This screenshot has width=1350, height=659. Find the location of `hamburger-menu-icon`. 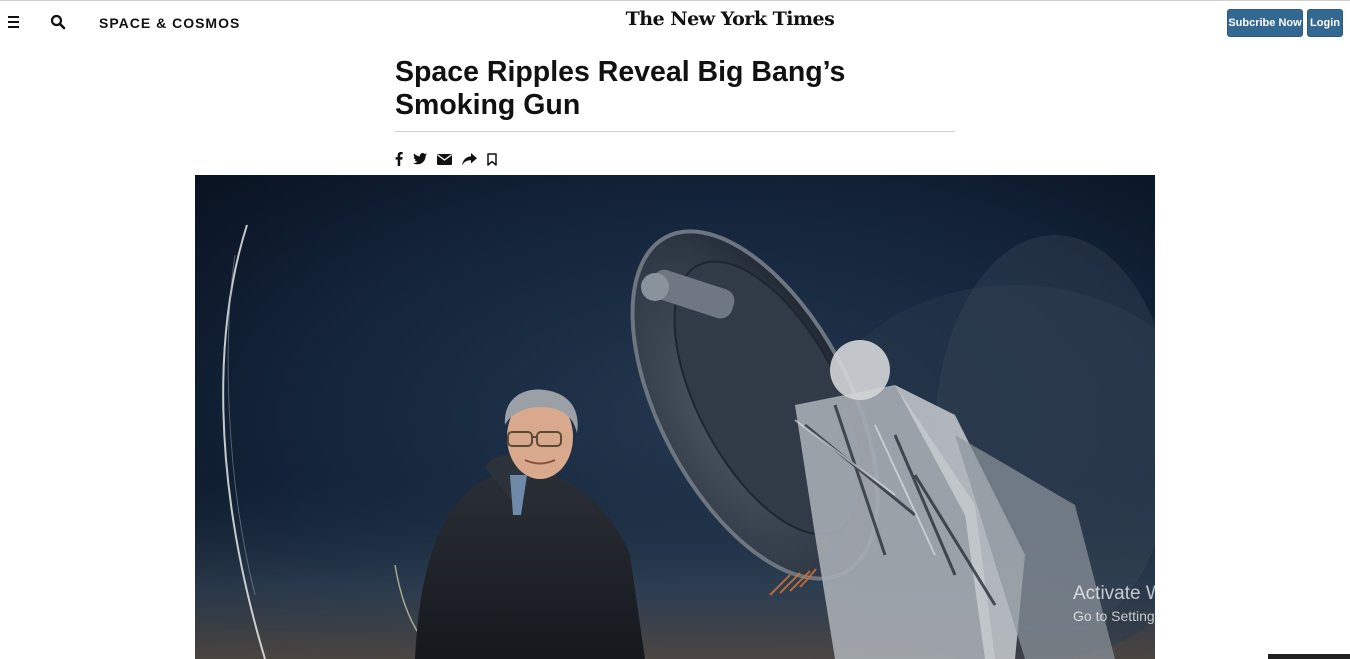

hamburger-menu-icon is located at coordinates (14, 22).